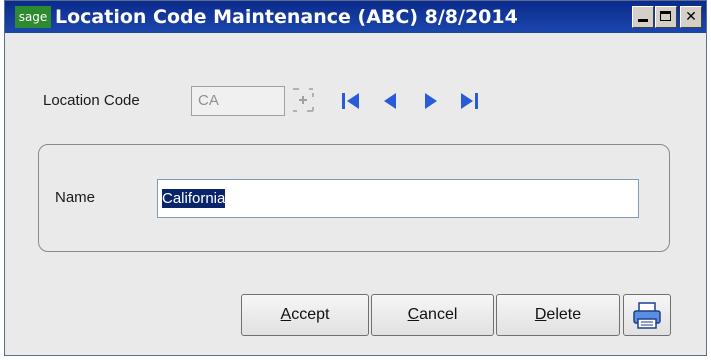 The width and height of the screenshot is (711, 360). Describe the element at coordinates (303, 100) in the screenshot. I see `lookup-icon` at that location.